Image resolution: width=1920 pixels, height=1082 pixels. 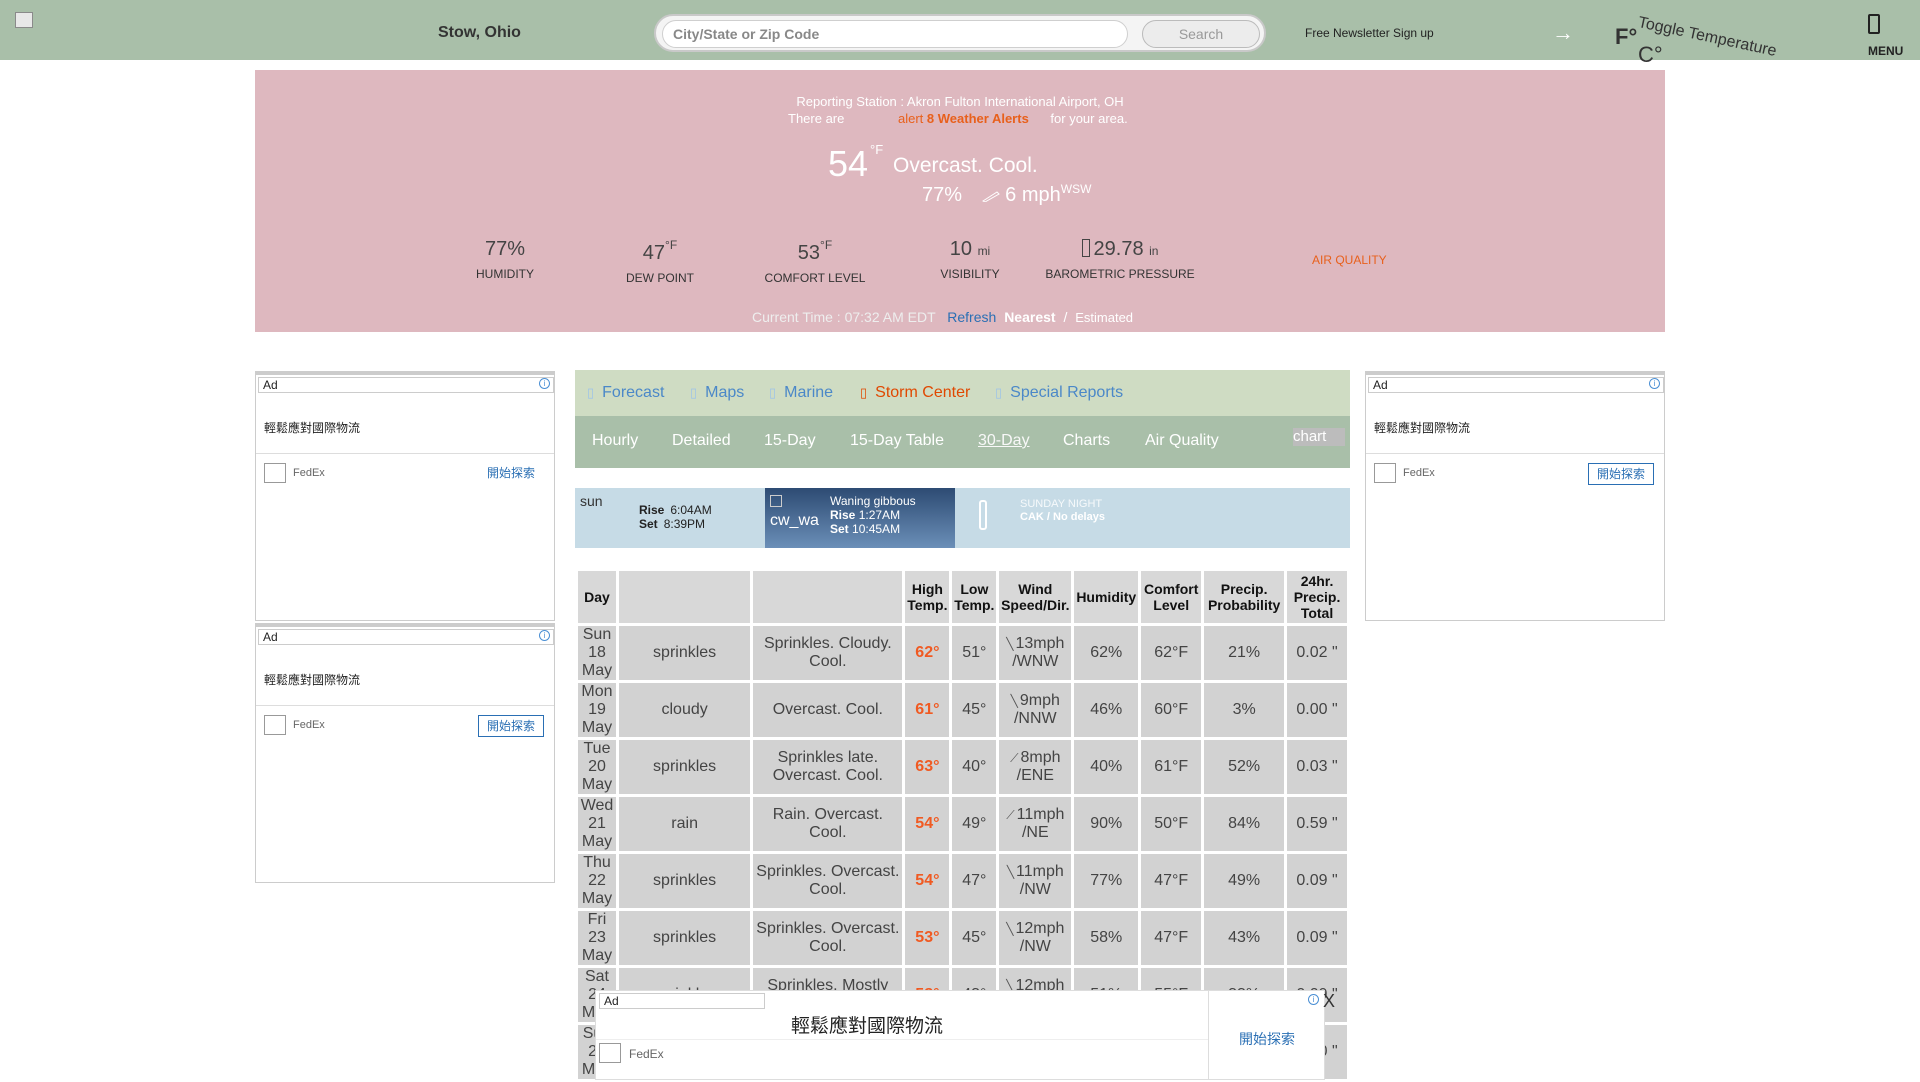 What do you see at coordinates (876, 529) in the screenshot?
I see `moonset-time: 10:45AM` at bounding box center [876, 529].